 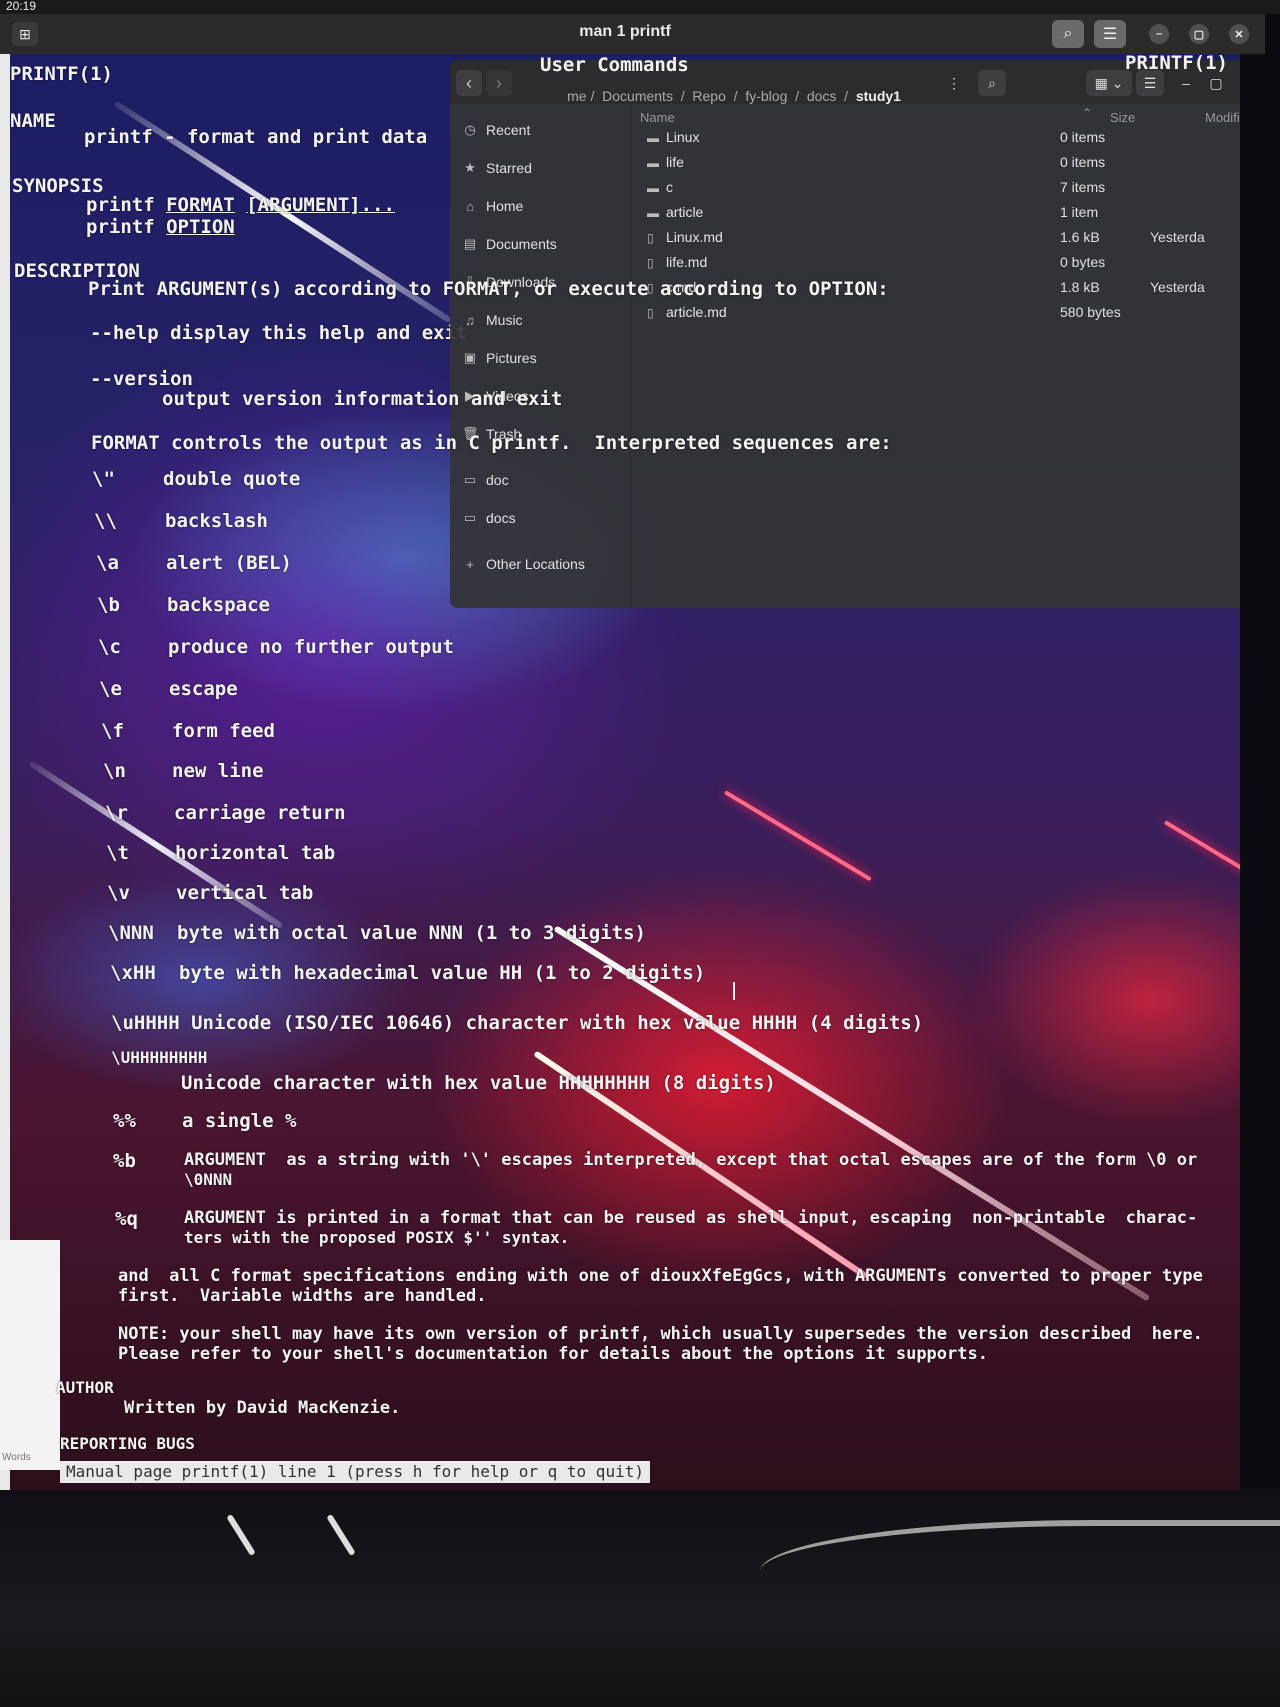 I want to click on sidebar-item-documents: ▤ Documents, so click(x=509, y=244).